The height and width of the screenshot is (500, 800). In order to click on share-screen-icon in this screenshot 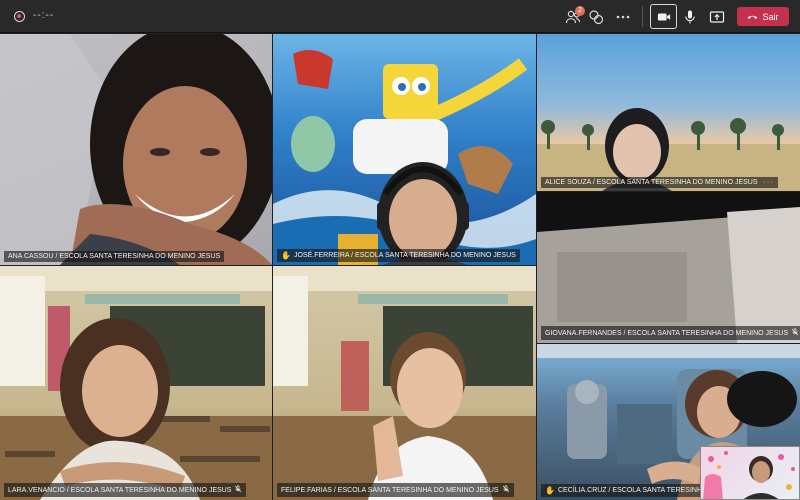, I will do `click(717, 16)`.